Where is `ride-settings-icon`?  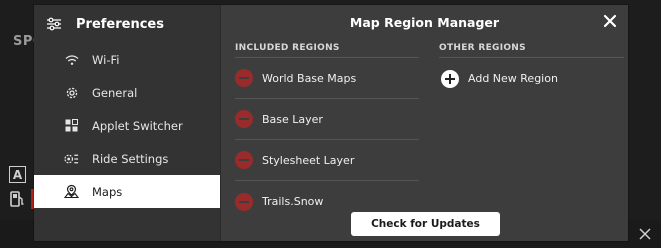 ride-settings-icon is located at coordinates (71, 158).